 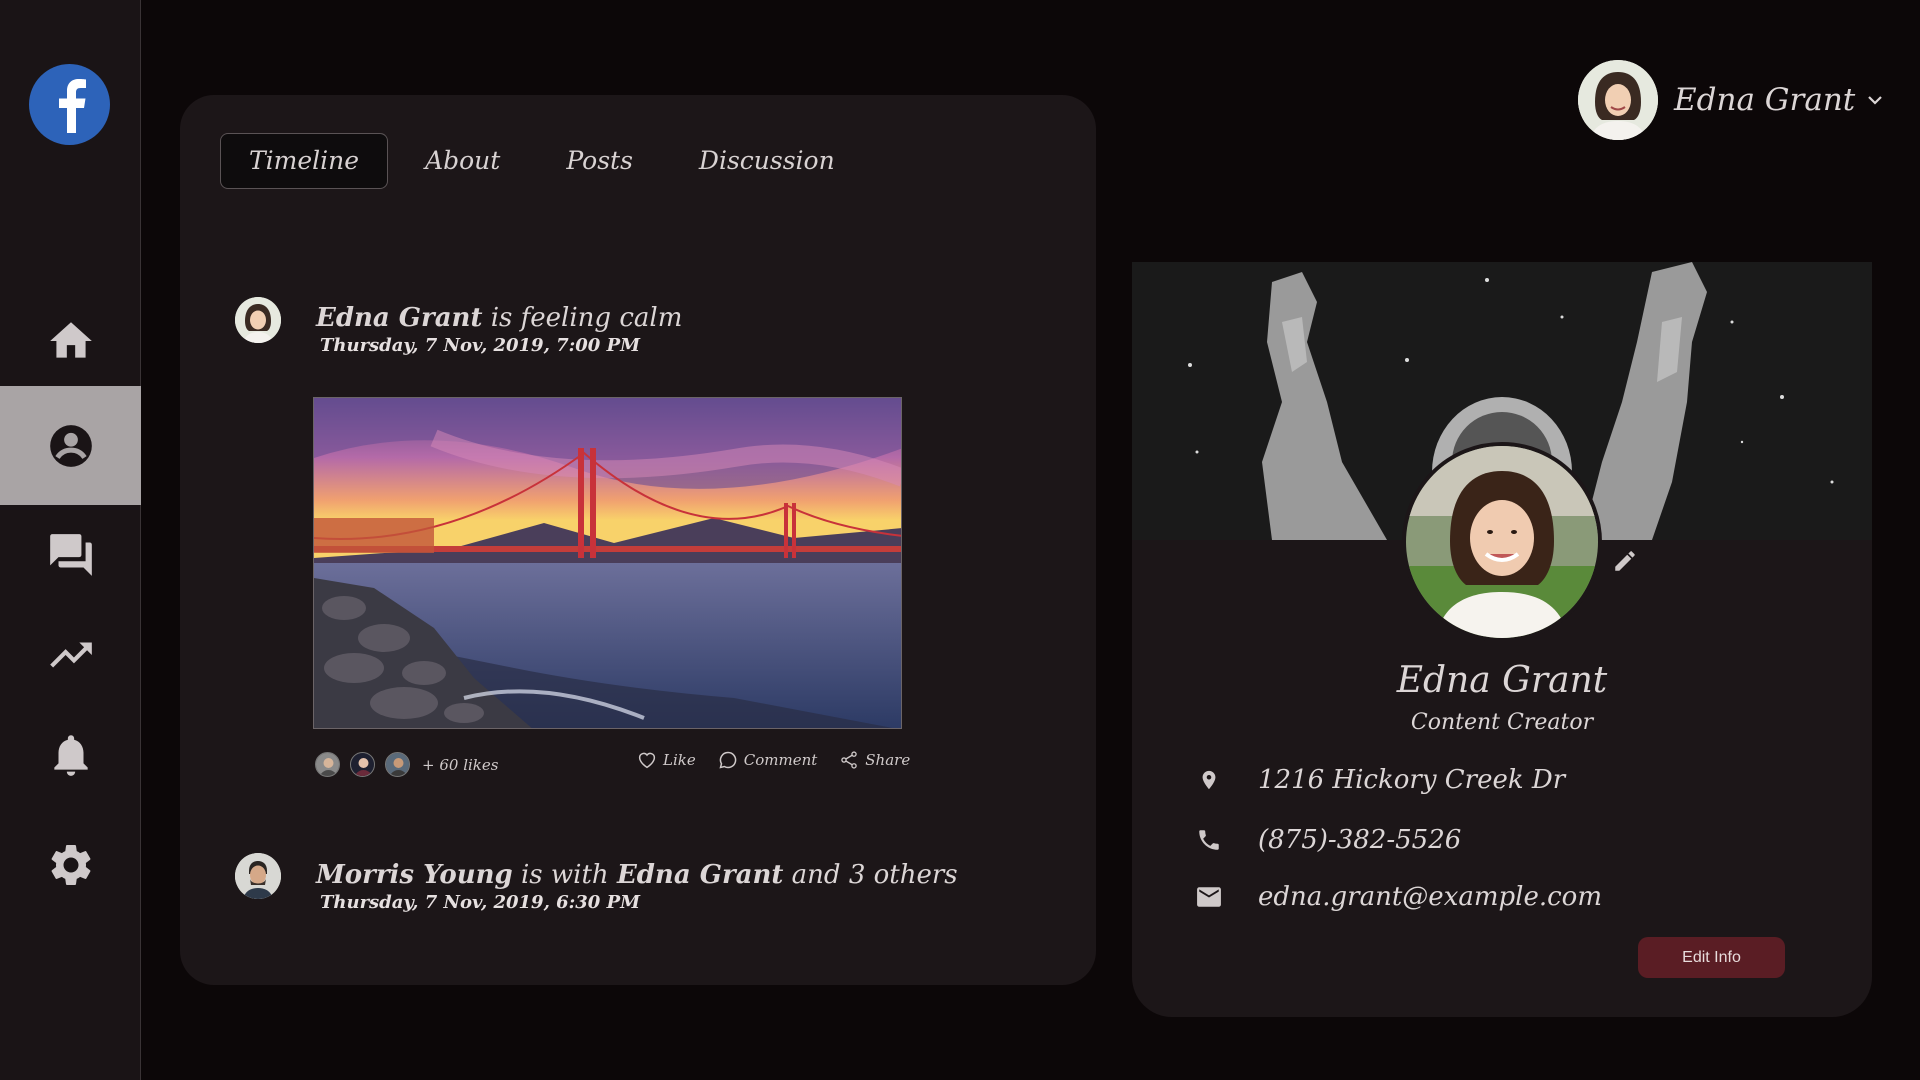 I want to click on profile-name: Edna Grant, so click(x=1502, y=680).